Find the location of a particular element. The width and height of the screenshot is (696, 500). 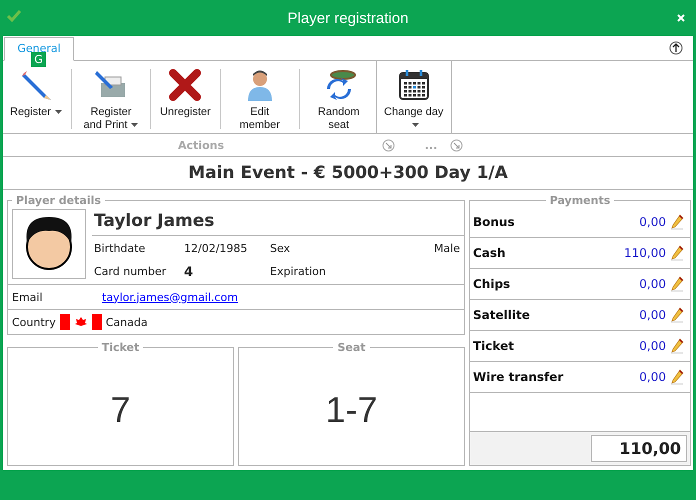

event-title: Main Event - € 5000+300 Day 1/A is located at coordinates (348, 173).